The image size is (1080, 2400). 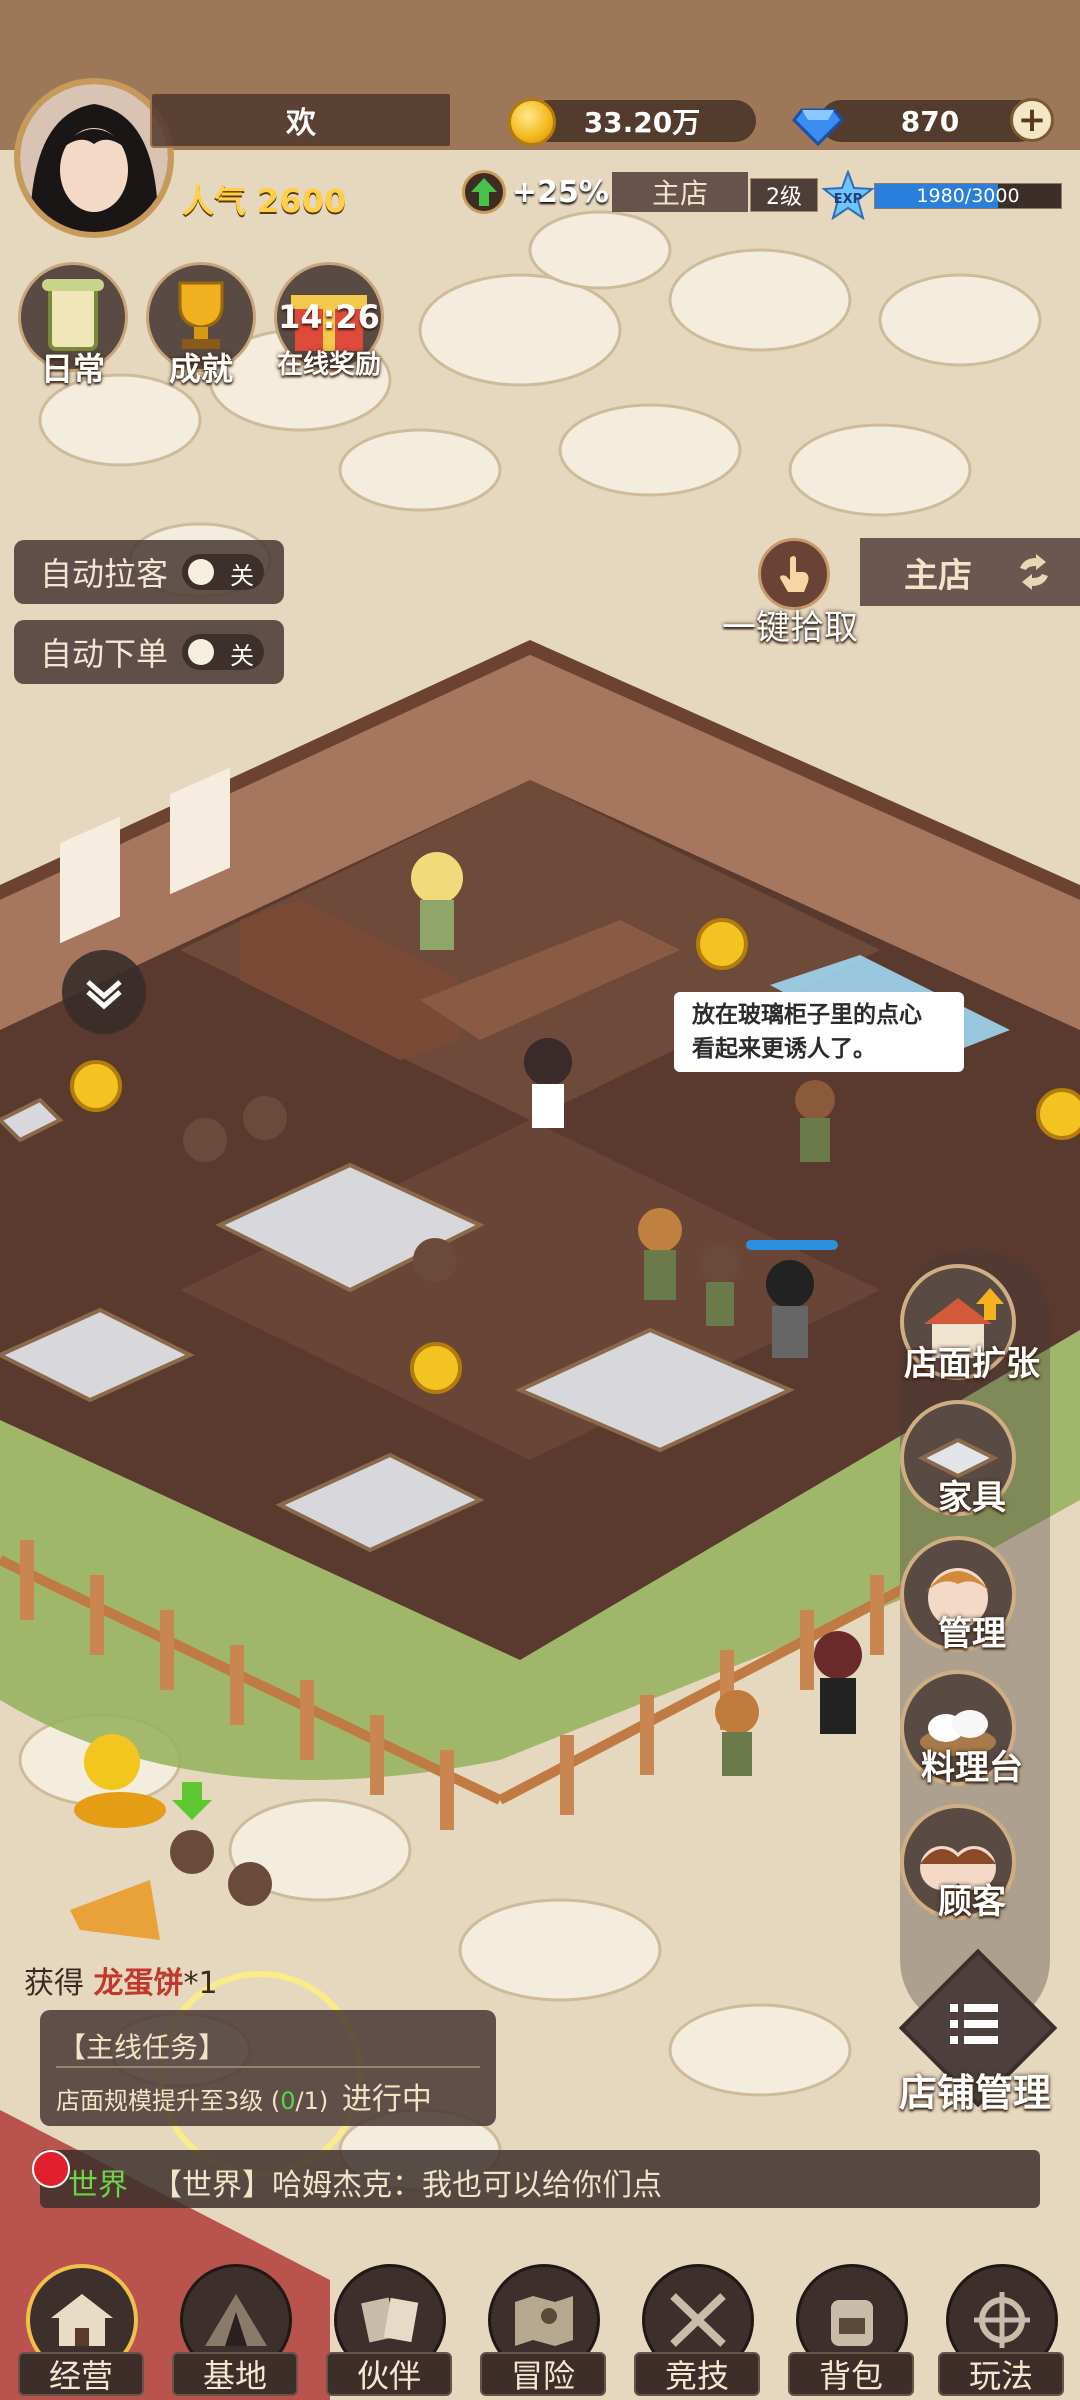 I want to click on main-quest-panel: 【主线任务】 店面规模提升至3级 (0/1) 进行中, so click(x=268, y=2068).